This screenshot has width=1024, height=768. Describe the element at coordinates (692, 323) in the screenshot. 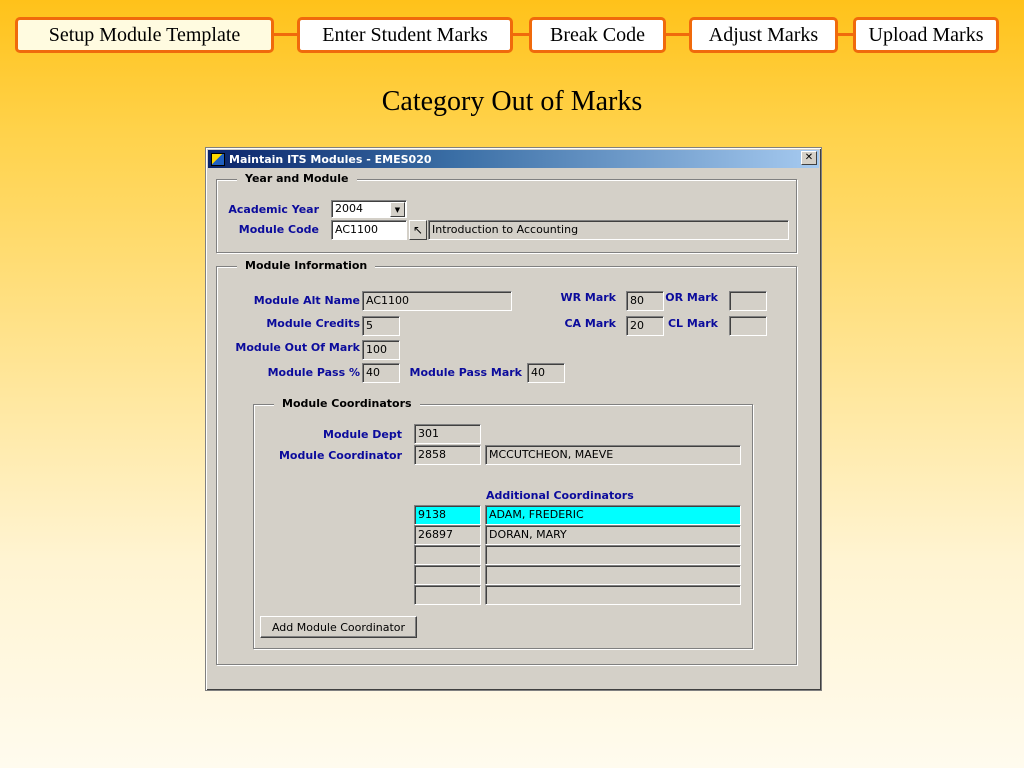

I see `cl-mark-label: CL Mark` at that location.